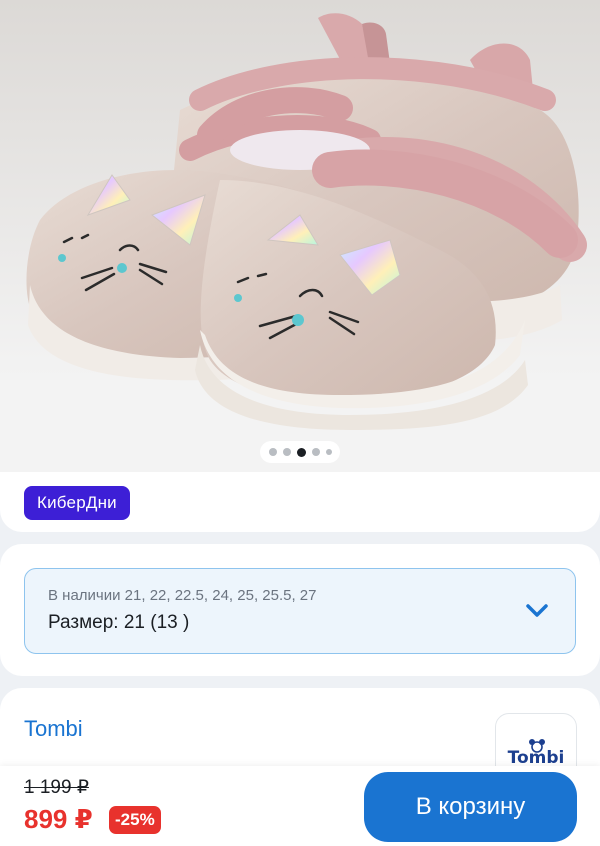 The height and width of the screenshot is (846, 600). What do you see at coordinates (182, 595) in the screenshot?
I see `size-availability: В наличии 21, 22, 22.5, 24, 25, 25.5, 27` at bounding box center [182, 595].